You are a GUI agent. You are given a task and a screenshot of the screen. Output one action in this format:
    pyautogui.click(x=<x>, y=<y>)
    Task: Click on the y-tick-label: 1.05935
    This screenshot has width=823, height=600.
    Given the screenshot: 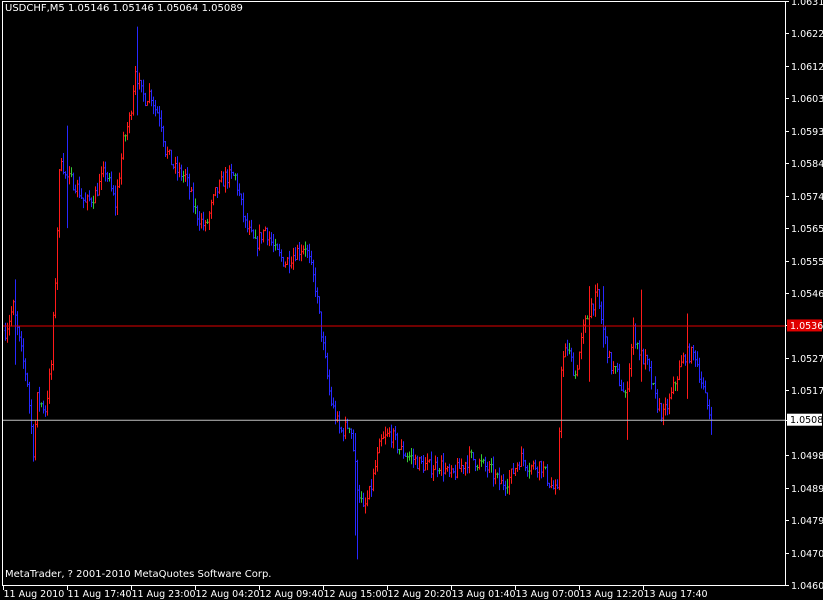 What is the action you would take?
    pyautogui.click(x=807, y=132)
    